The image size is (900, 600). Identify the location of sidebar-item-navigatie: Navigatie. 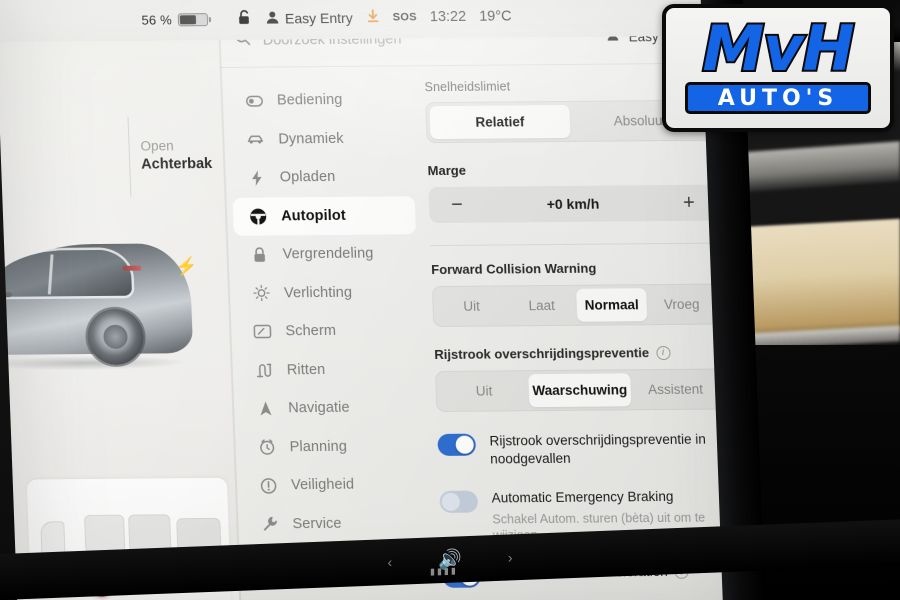
(331, 408).